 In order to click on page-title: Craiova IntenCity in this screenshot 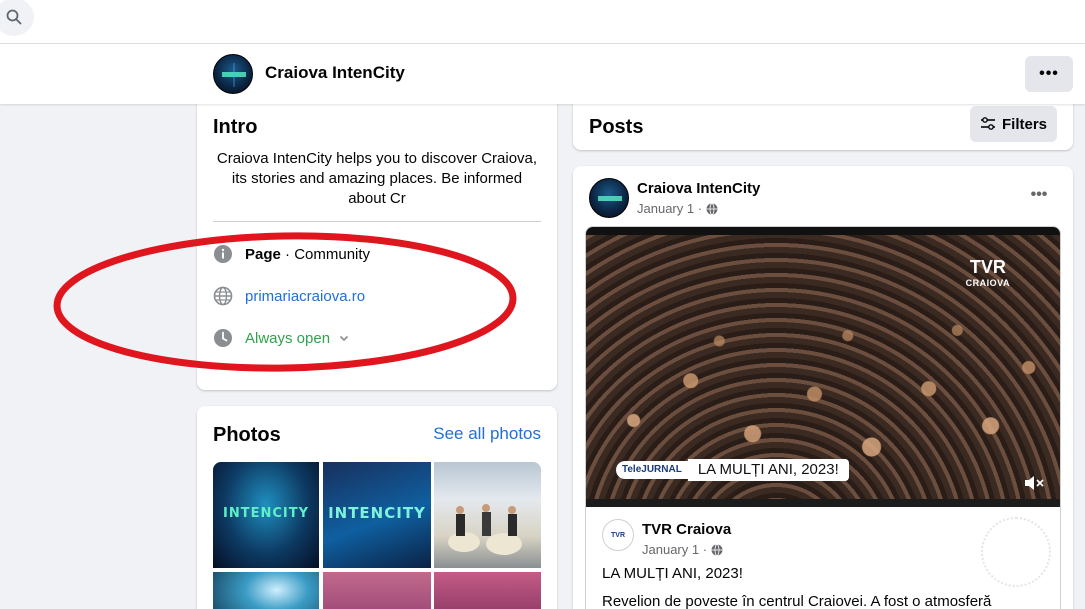, I will do `click(335, 73)`.